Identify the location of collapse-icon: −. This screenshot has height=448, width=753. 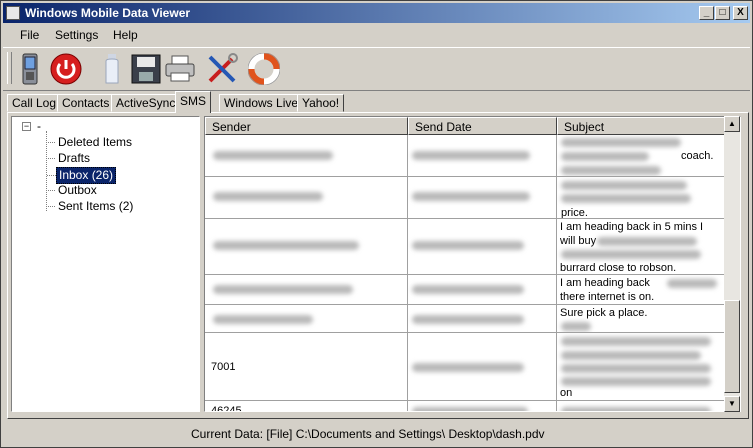
(26, 126).